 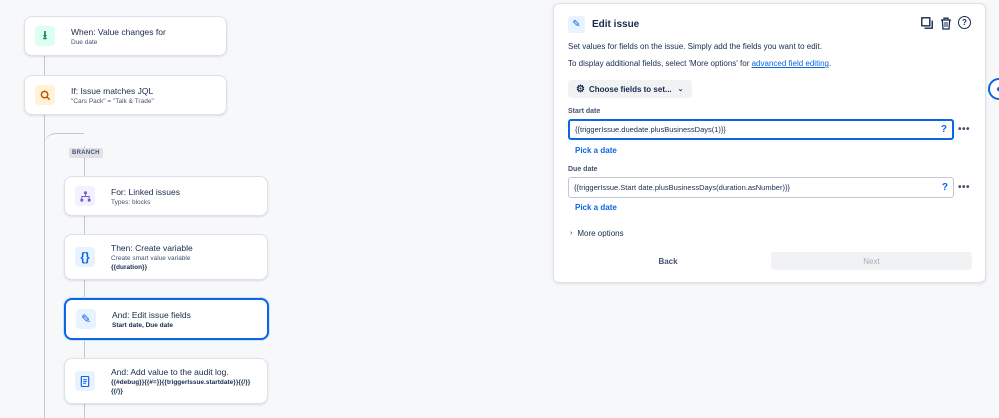 What do you see at coordinates (131, 202) in the screenshot?
I see `branch-for-subtitle: Types: blocks` at bounding box center [131, 202].